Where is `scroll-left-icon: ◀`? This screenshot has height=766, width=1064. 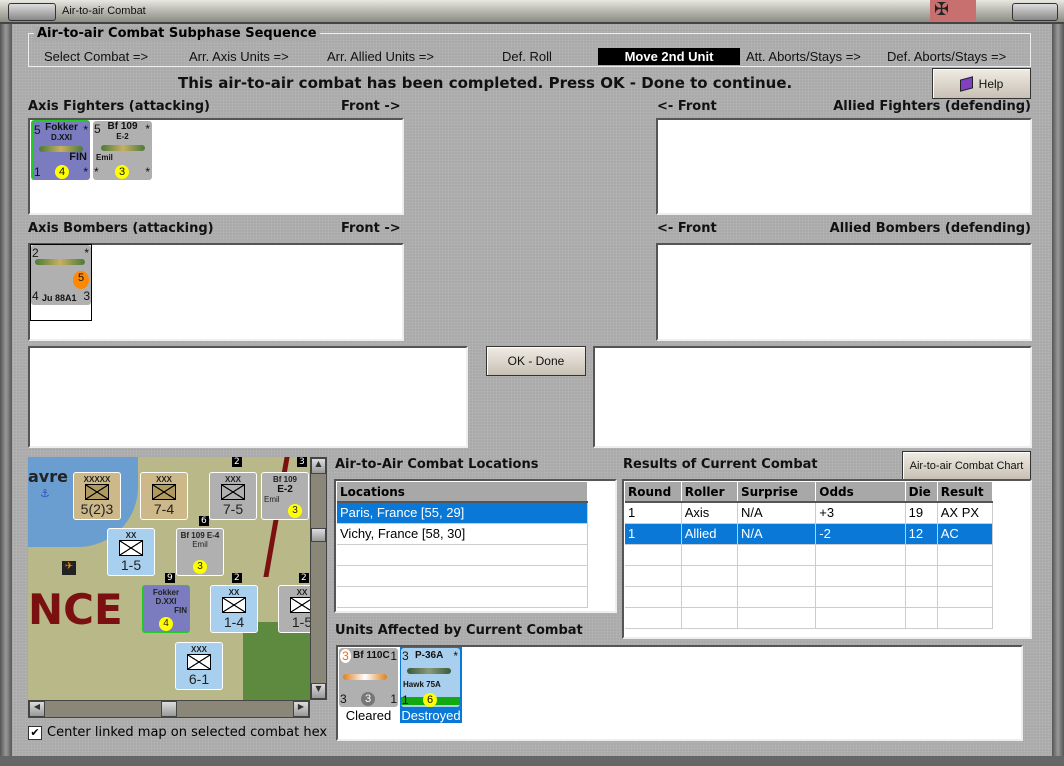 scroll-left-icon: ◀ is located at coordinates (37, 709).